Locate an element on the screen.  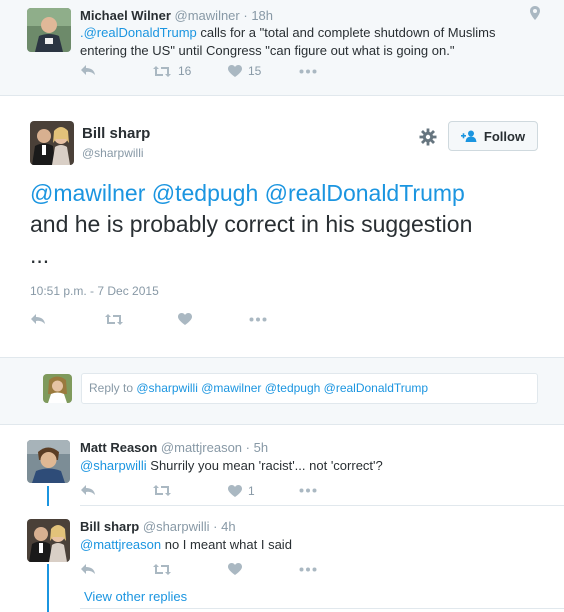
like-action: 15 is located at coordinates (244, 71).